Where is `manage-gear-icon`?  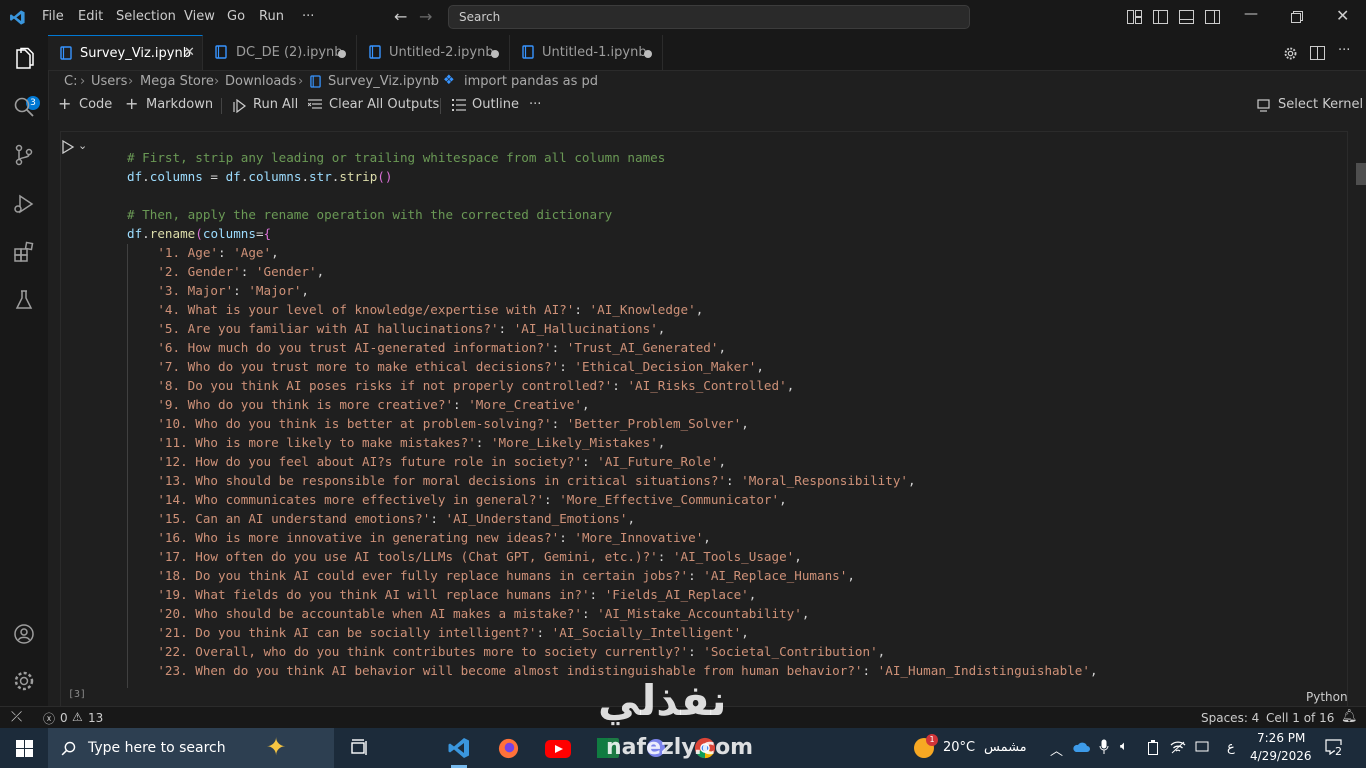
manage-gear-icon is located at coordinates (24, 681).